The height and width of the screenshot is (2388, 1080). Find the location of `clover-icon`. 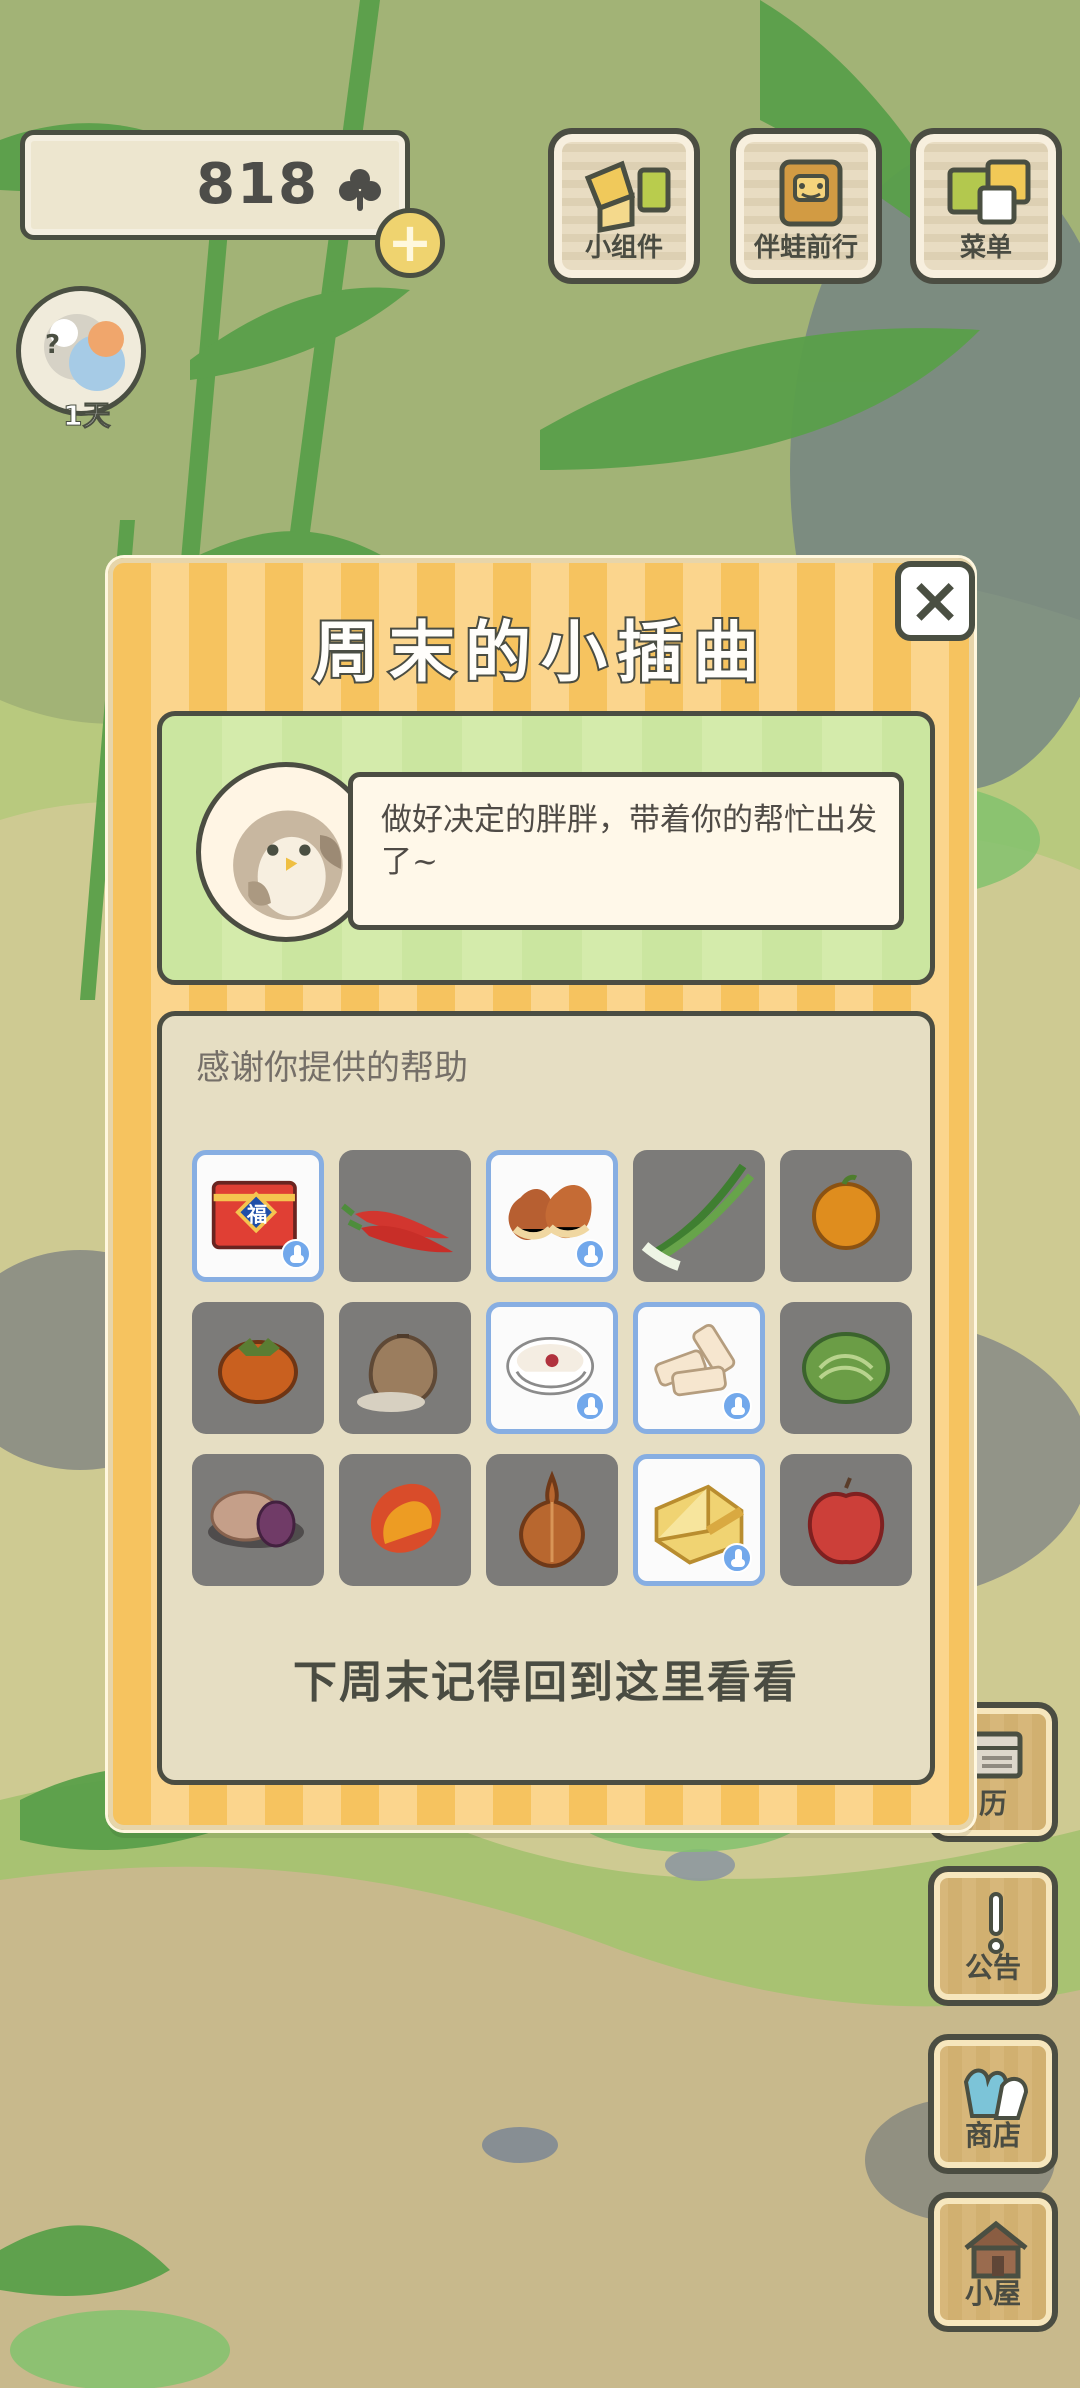

clover-icon is located at coordinates (360, 190).